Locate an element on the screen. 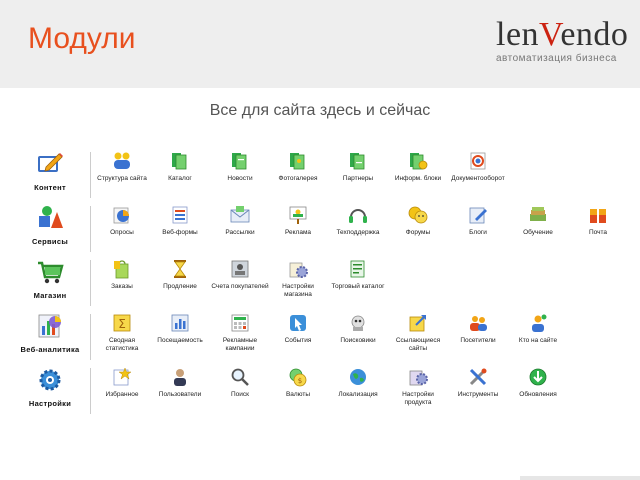 This screenshot has width=640, height=480. module-item: Форумы is located at coordinates (418, 229).